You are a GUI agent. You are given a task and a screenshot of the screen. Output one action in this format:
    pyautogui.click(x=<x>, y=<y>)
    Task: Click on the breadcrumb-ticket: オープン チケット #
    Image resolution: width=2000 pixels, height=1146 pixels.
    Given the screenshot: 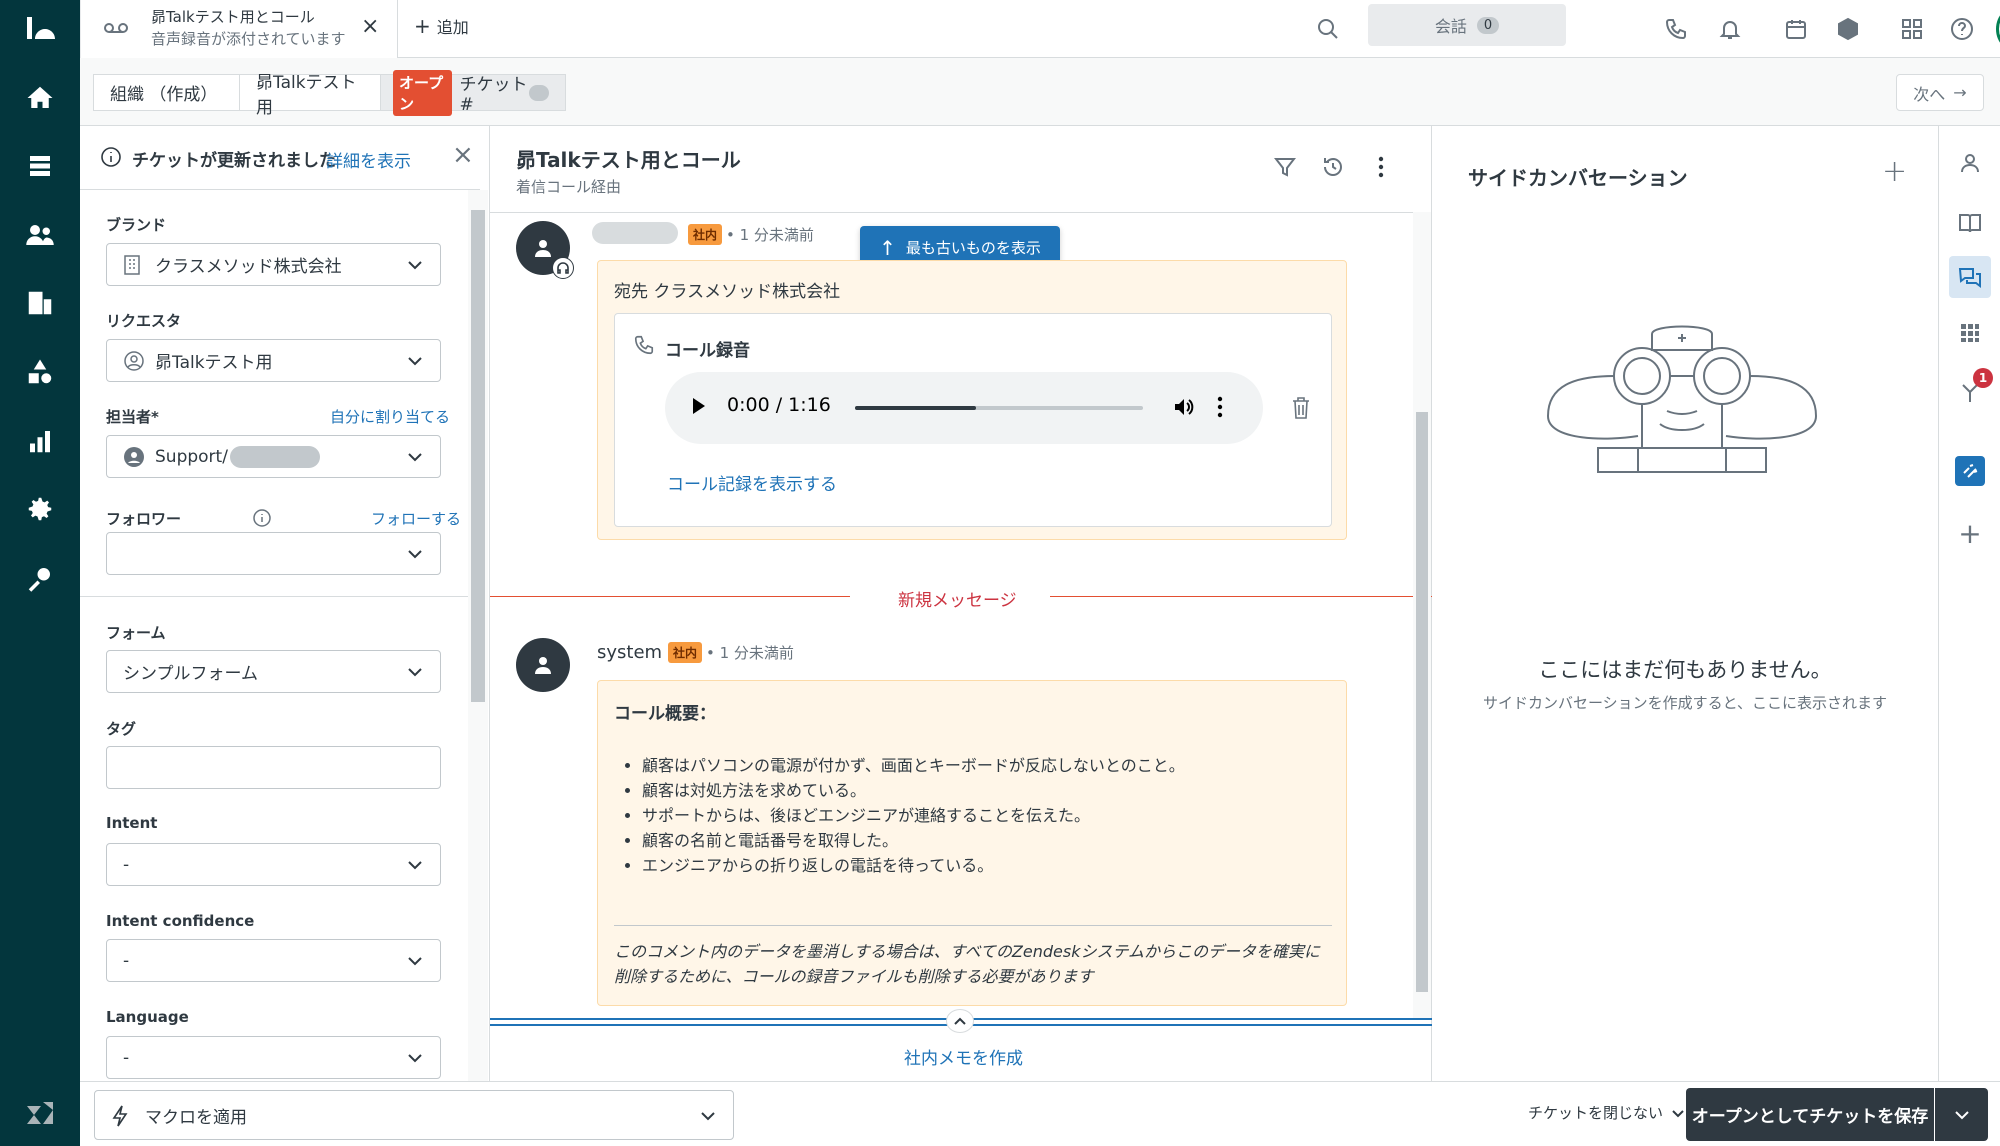 What is the action you would take?
    pyautogui.click(x=473, y=92)
    